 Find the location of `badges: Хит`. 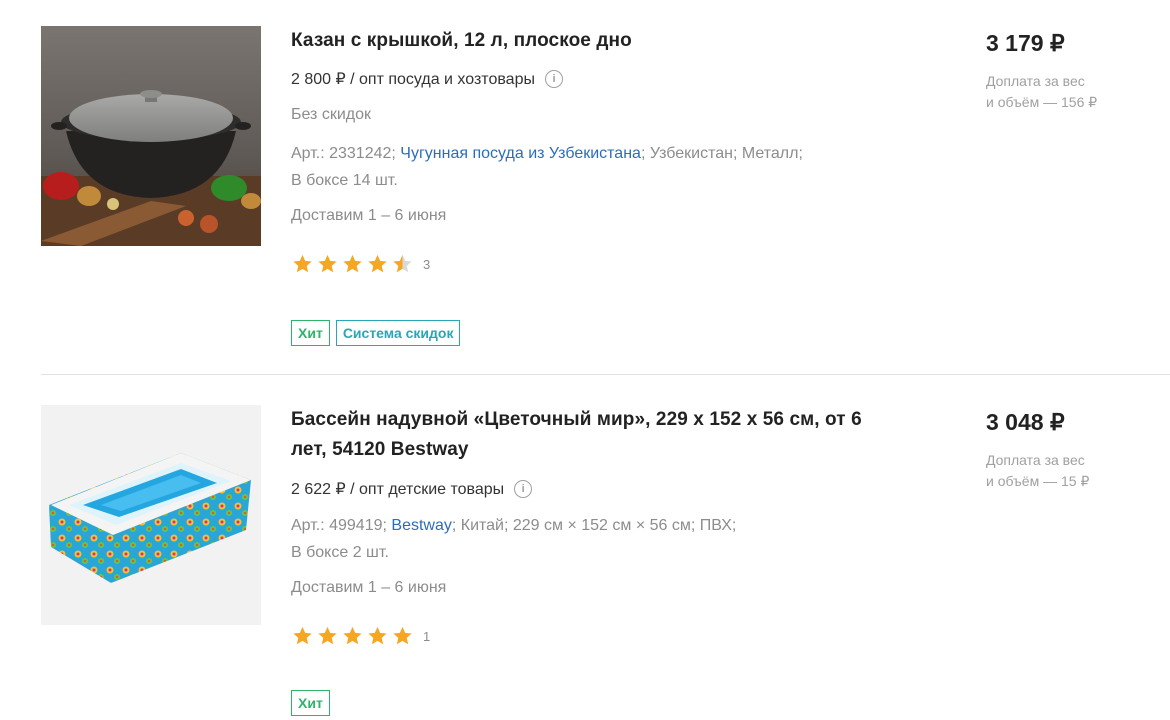

badges: Хит is located at coordinates (310, 703).